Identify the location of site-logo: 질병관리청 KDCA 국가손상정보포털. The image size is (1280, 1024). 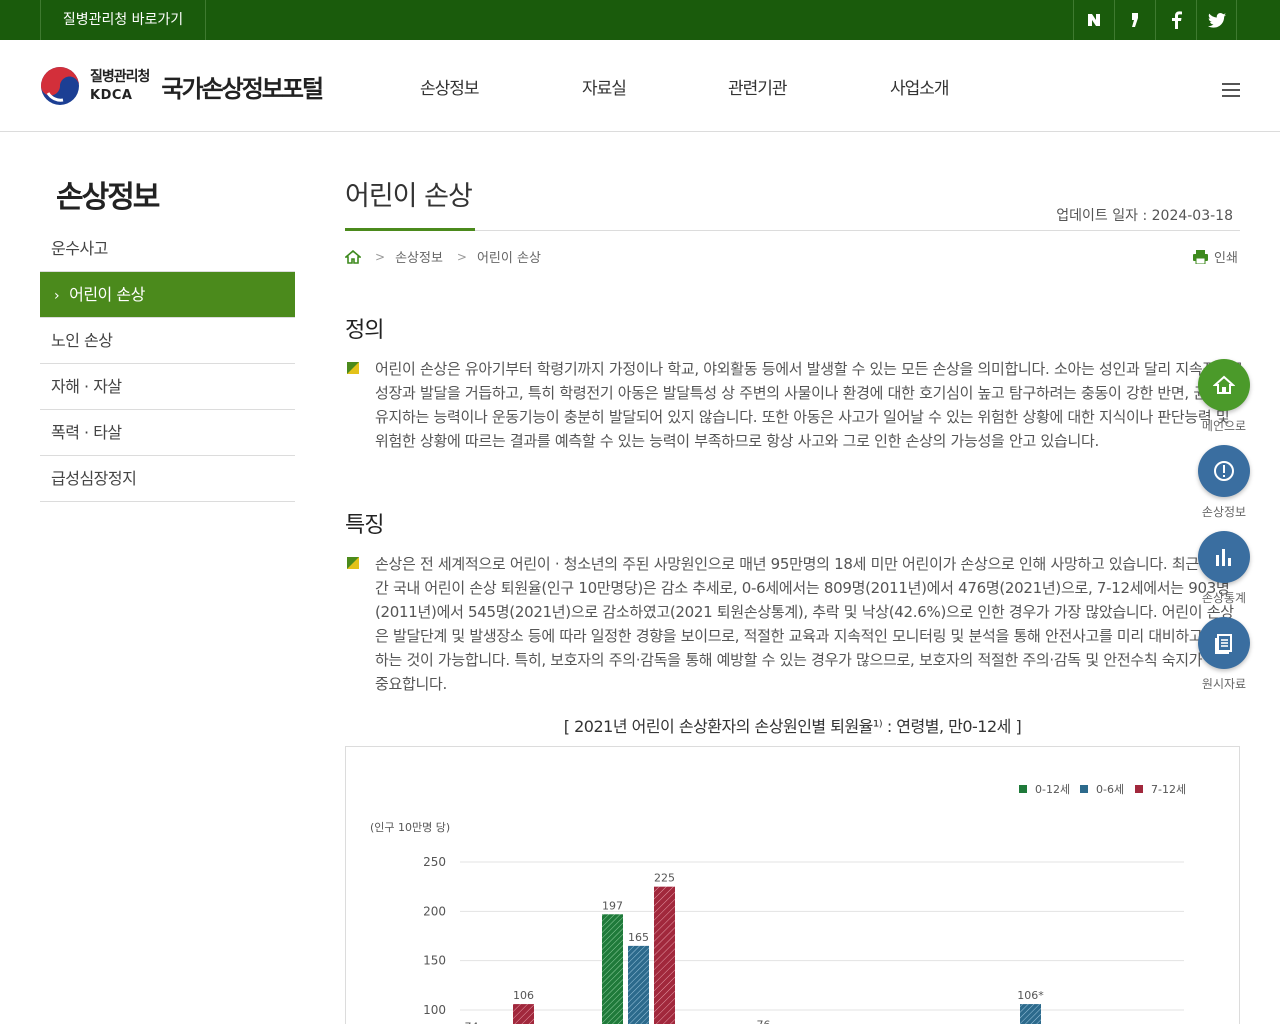
(182, 86).